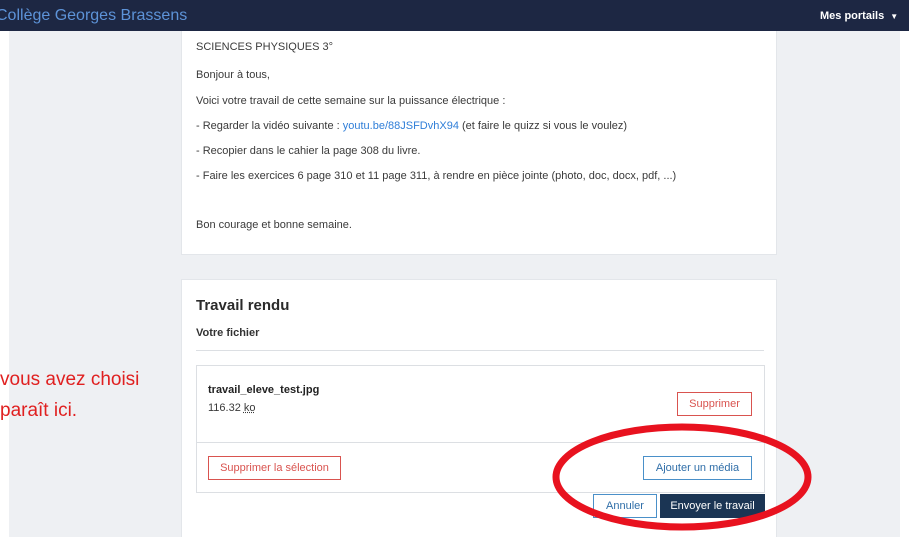 The width and height of the screenshot is (909, 537). What do you see at coordinates (454, 15) in the screenshot?
I see `top-navbar: Collège Georges Brassens Mes portails ▼` at bounding box center [454, 15].